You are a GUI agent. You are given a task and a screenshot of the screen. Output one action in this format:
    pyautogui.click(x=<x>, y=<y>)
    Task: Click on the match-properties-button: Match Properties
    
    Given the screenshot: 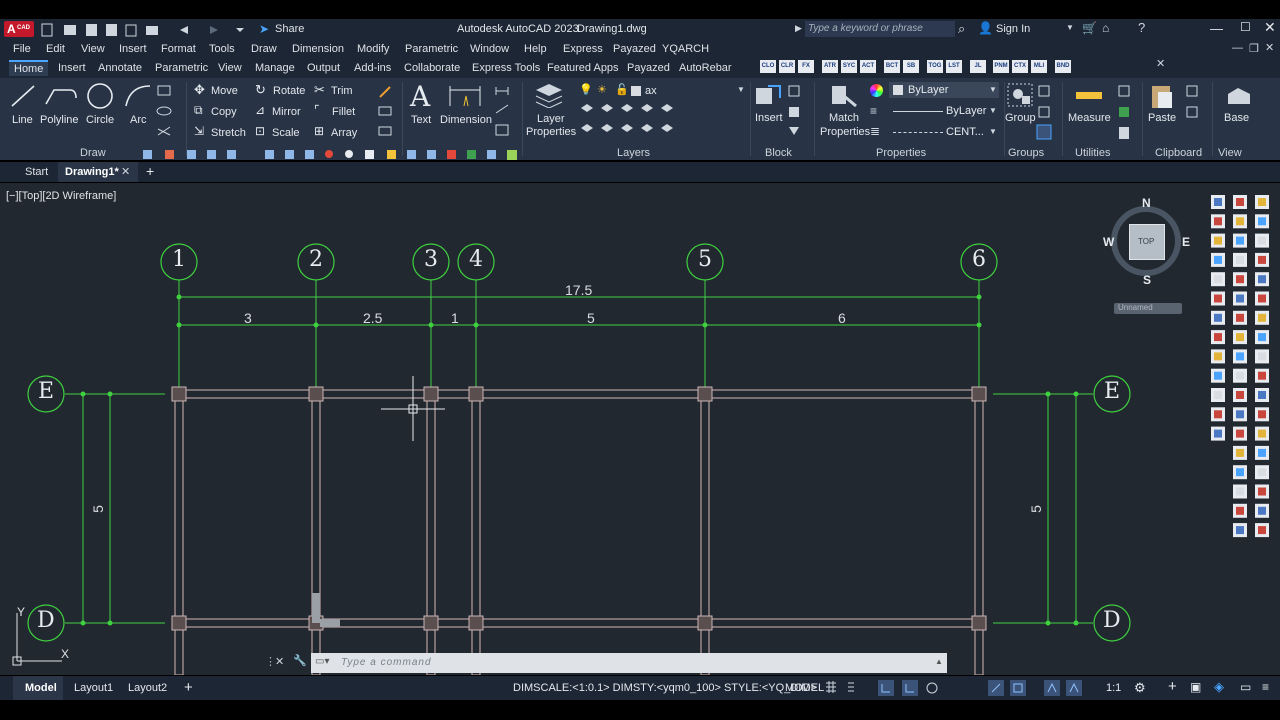 What is the action you would take?
    pyautogui.click(x=844, y=112)
    